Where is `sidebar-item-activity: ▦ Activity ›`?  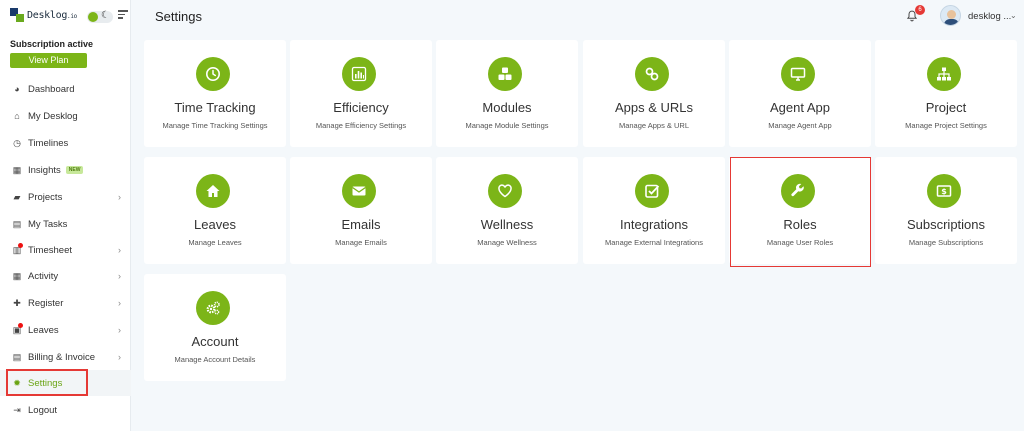
sidebar-item-activity: ▦ Activity › is located at coordinates (65, 276).